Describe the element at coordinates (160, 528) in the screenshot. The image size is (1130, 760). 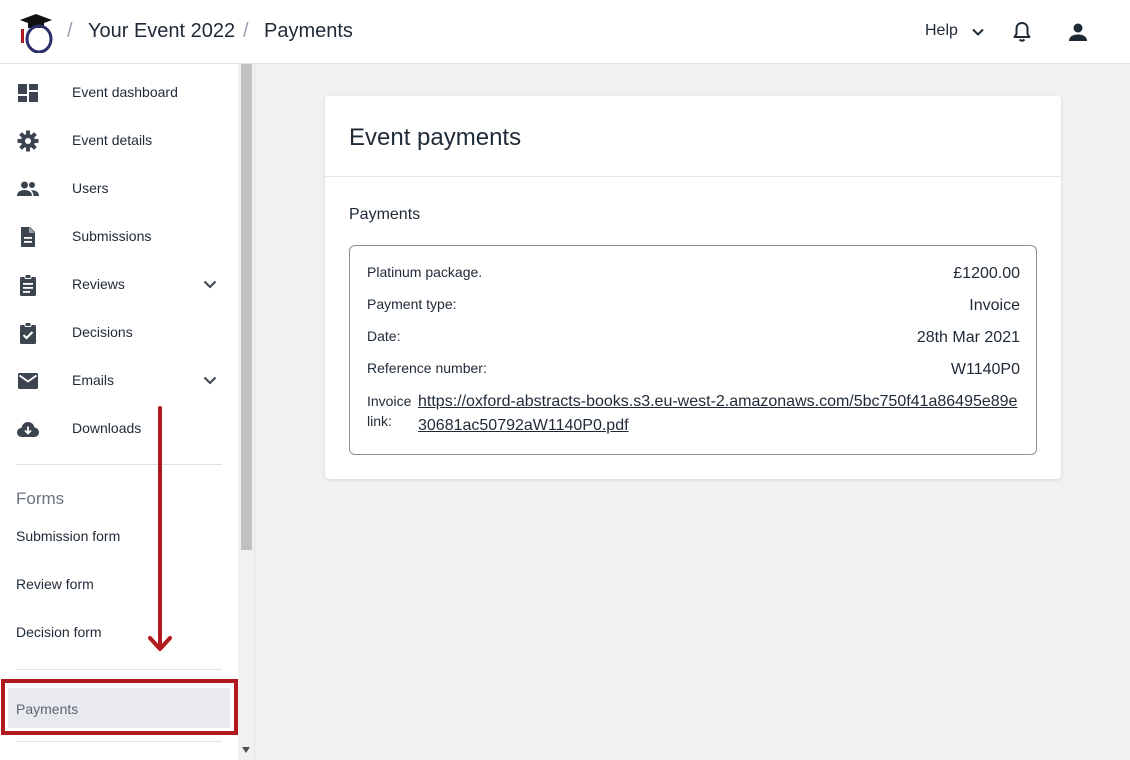
I see `annotation-arrow-icon` at that location.